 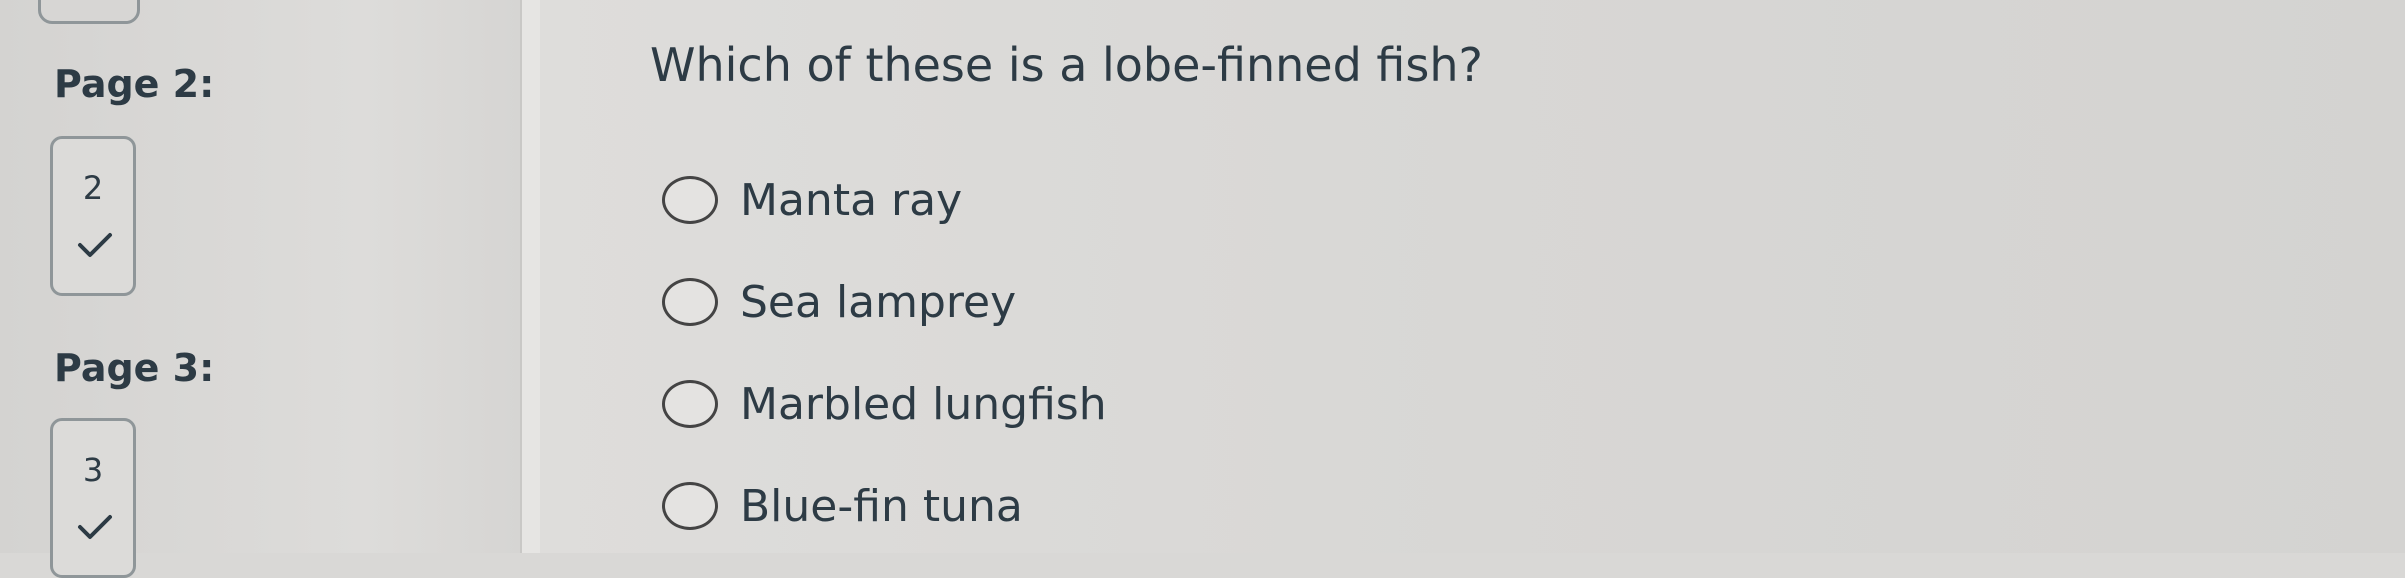 What do you see at coordinates (1066, 65) in the screenshot?
I see `question-text: Which of these is a lobe-finned fish?` at bounding box center [1066, 65].